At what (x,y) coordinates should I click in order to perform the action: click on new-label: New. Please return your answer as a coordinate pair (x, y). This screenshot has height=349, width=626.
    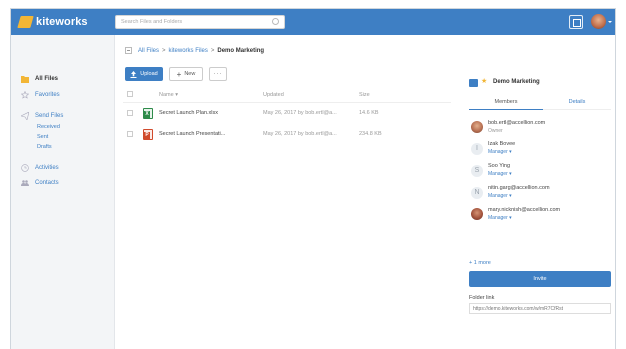
    Looking at the image, I should click on (190, 74).